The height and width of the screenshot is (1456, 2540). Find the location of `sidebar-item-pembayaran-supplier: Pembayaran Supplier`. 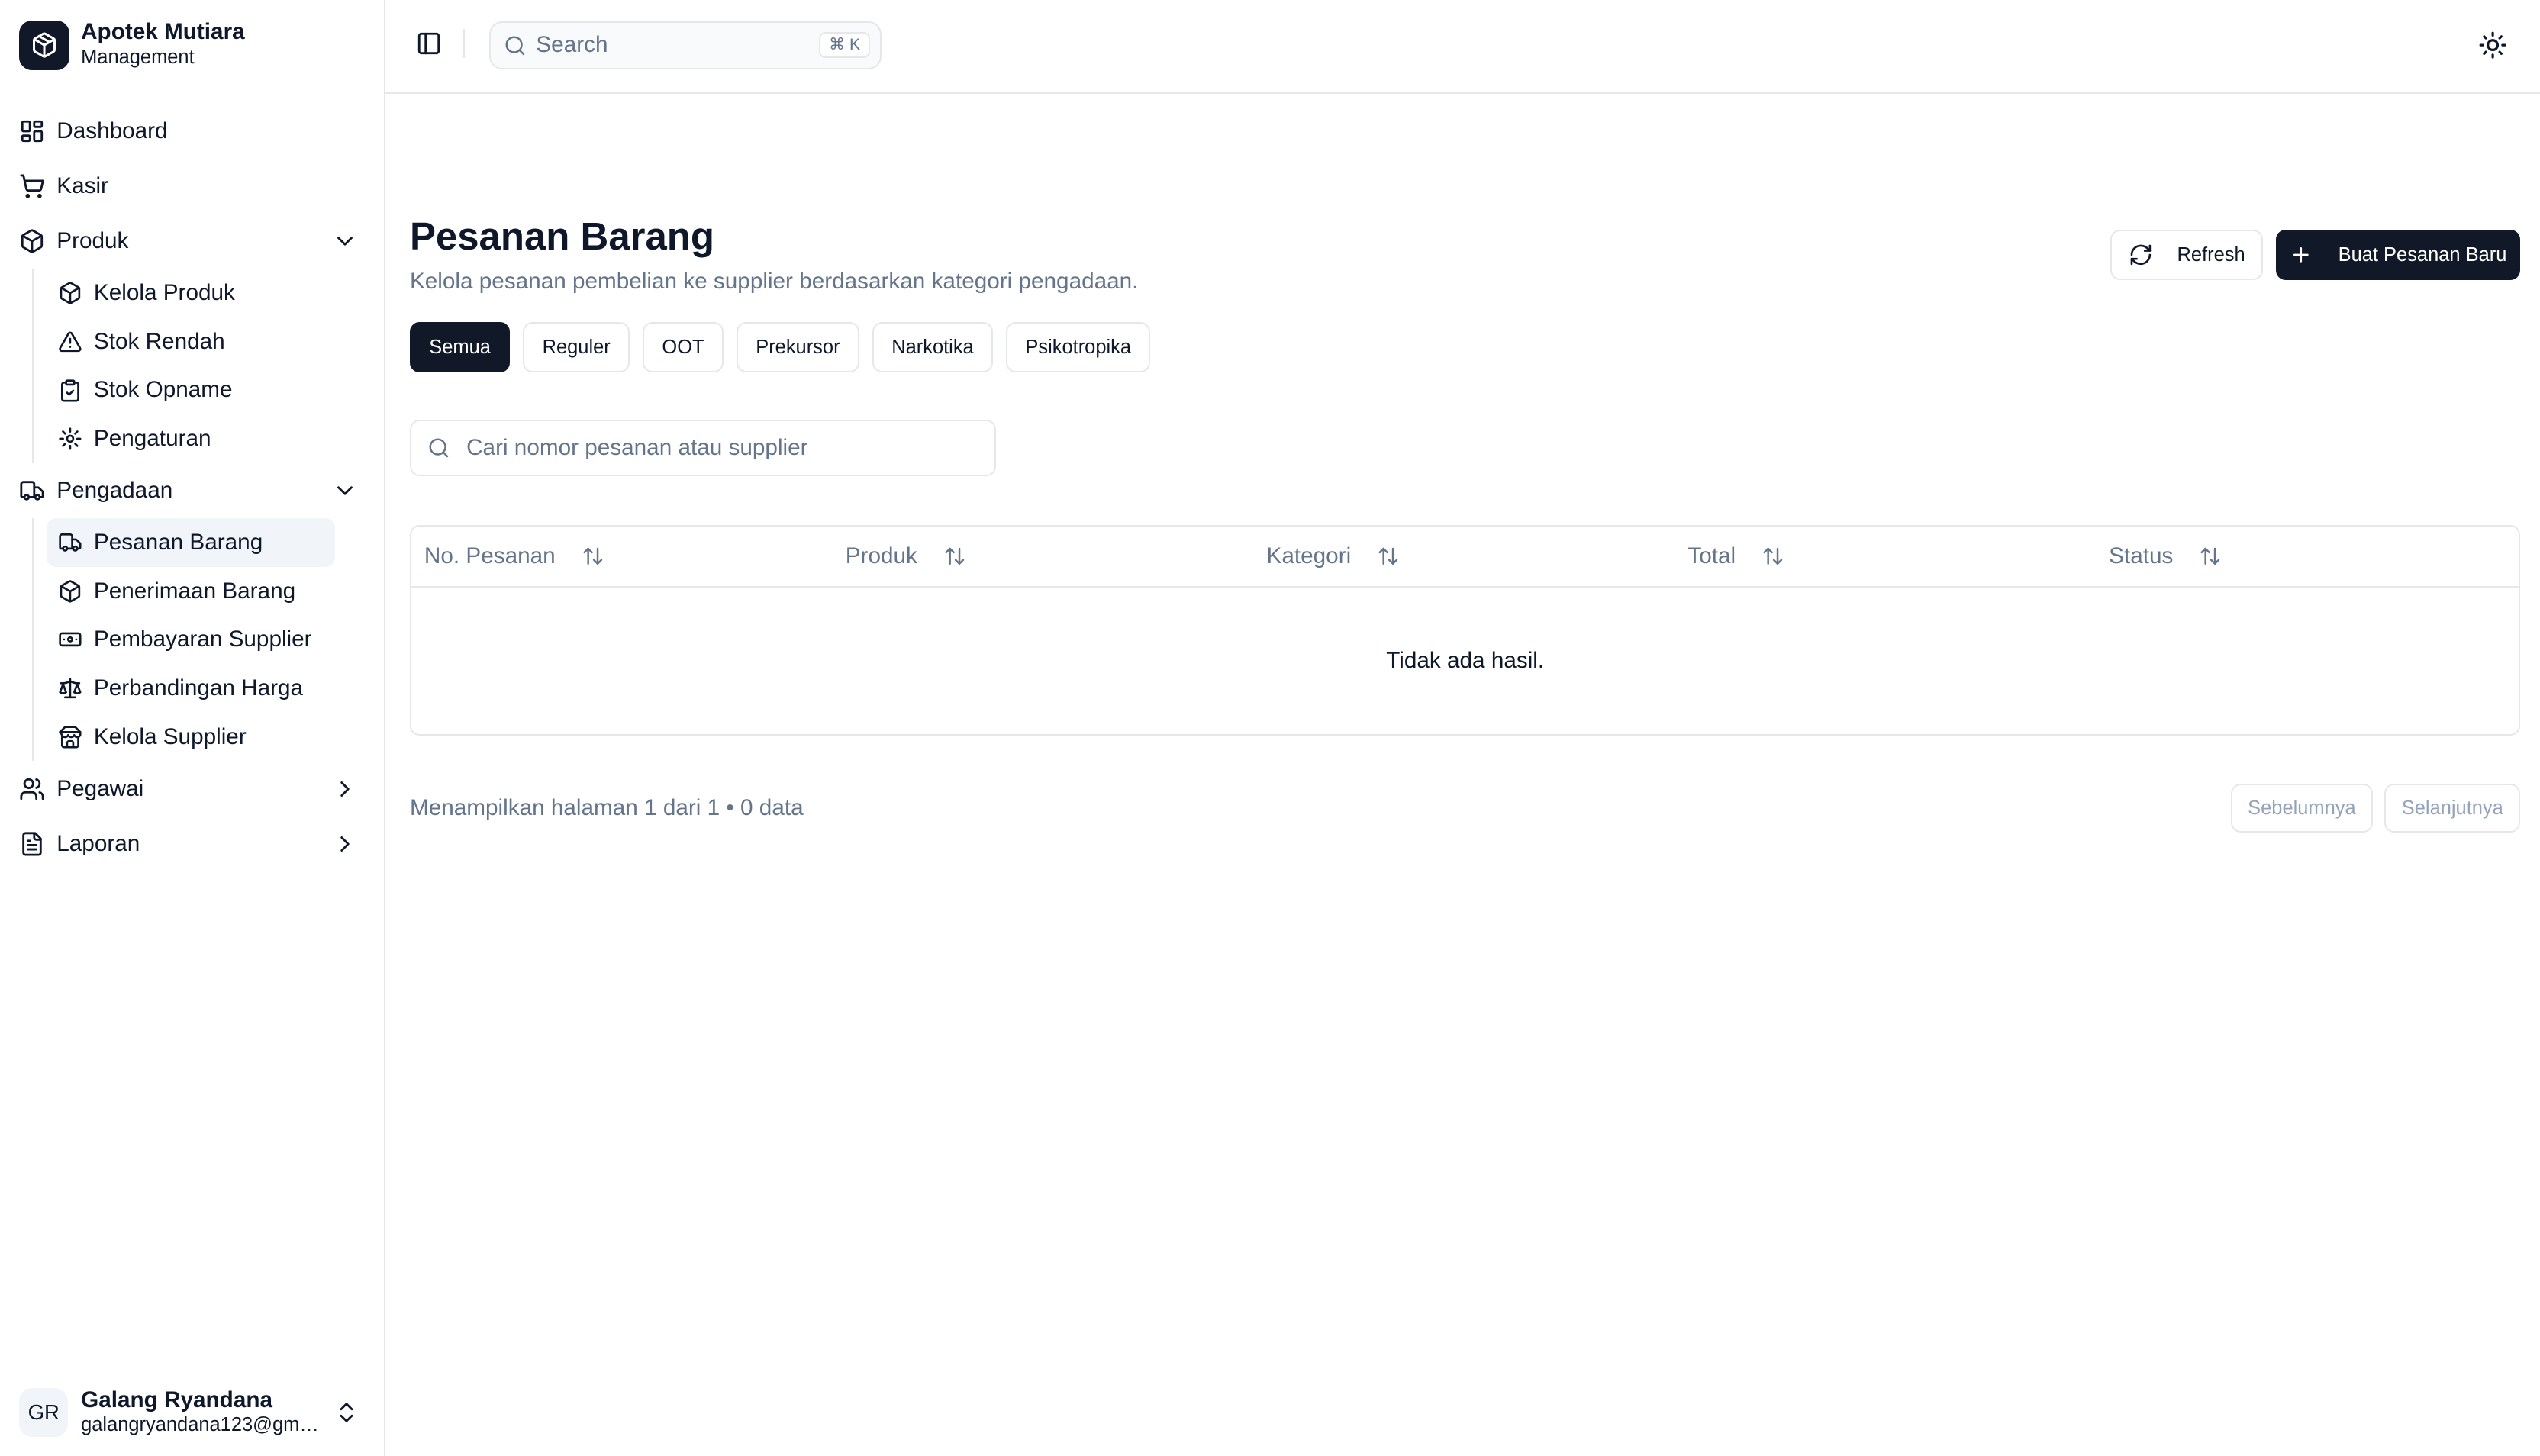

sidebar-item-pembayaran-supplier: Pembayaran Supplier is located at coordinates (191, 639).